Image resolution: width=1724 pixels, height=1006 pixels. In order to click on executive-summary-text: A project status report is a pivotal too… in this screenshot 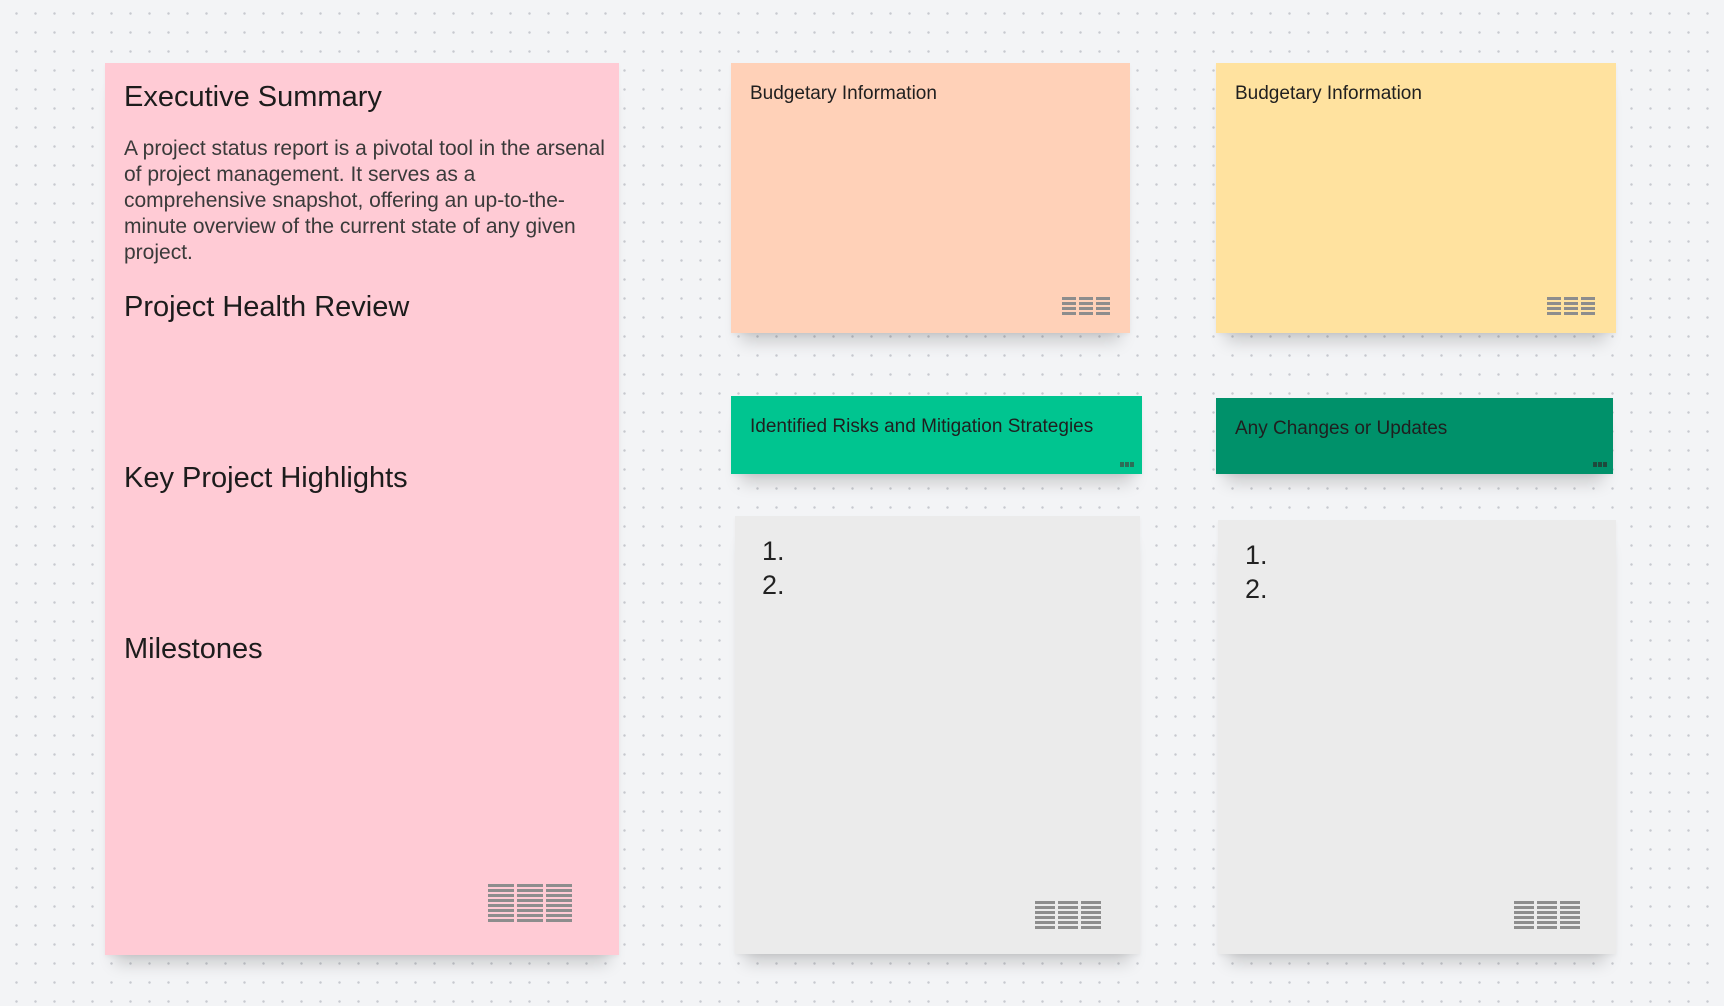, I will do `click(364, 200)`.